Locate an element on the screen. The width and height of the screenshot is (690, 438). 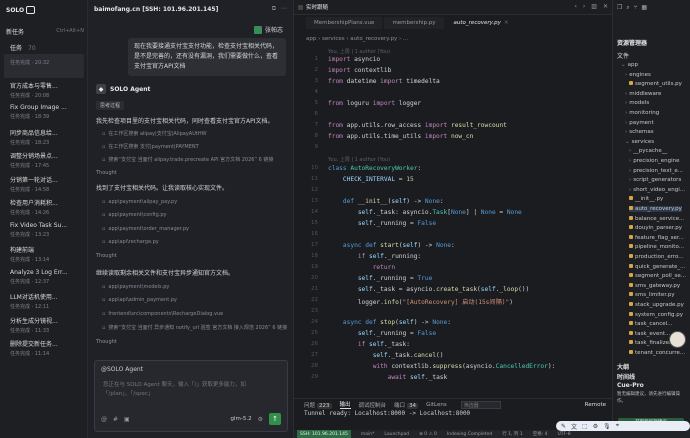
tree-item: stack_upgrade.py is located at coordinates (656, 305).